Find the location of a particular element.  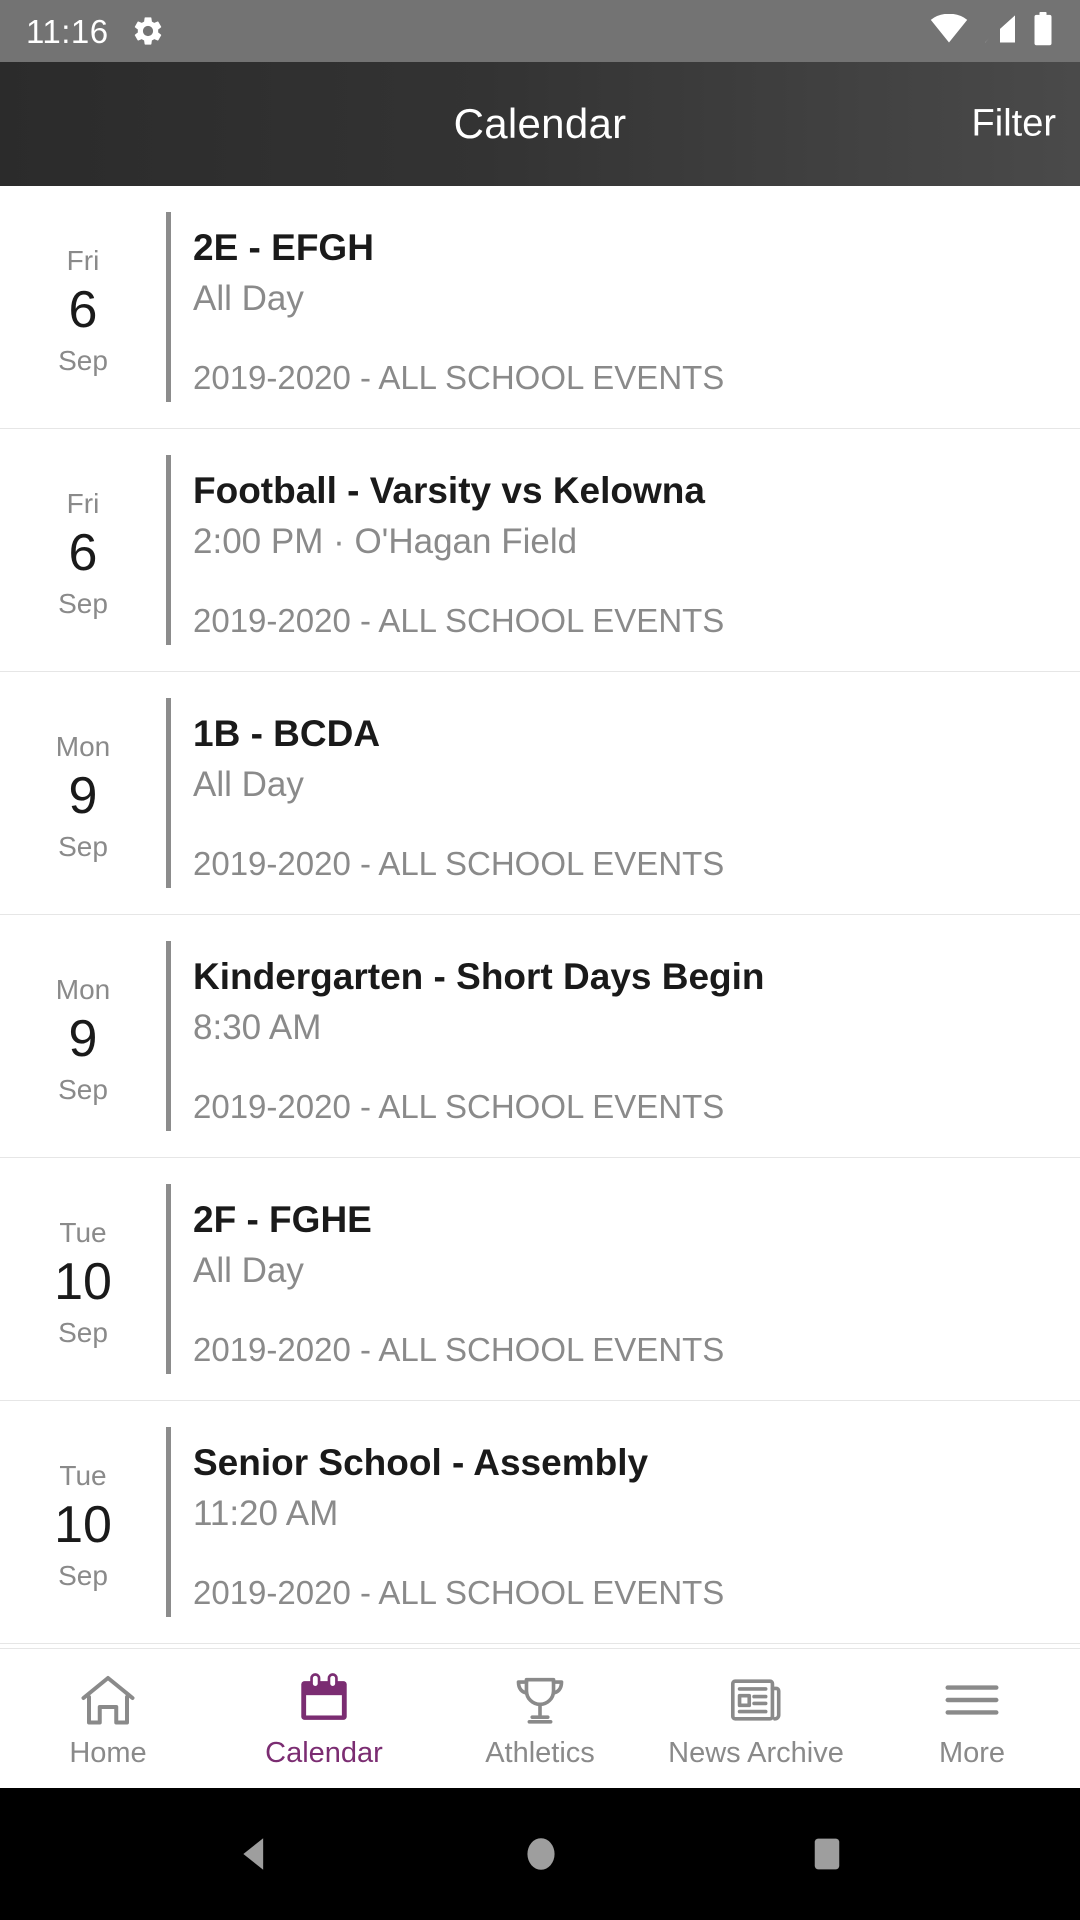

tab-home: Home is located at coordinates (108, 1718).